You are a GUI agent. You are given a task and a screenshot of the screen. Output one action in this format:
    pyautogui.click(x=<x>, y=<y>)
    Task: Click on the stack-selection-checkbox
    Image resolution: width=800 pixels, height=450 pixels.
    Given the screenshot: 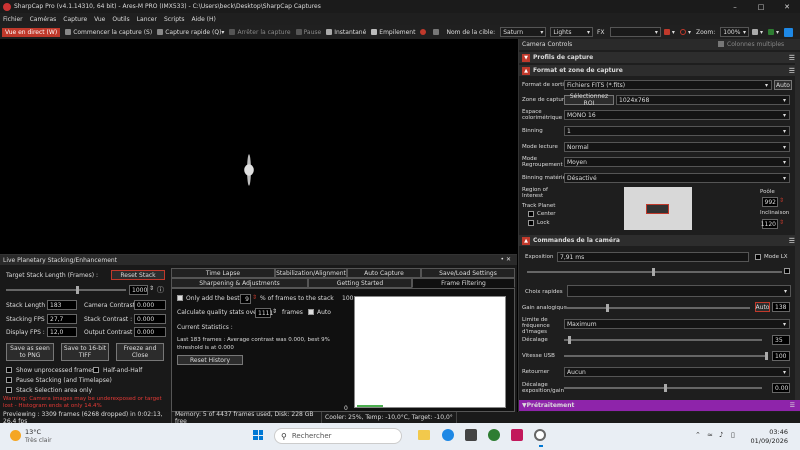 What is the action you would take?
    pyautogui.click(x=9, y=390)
    